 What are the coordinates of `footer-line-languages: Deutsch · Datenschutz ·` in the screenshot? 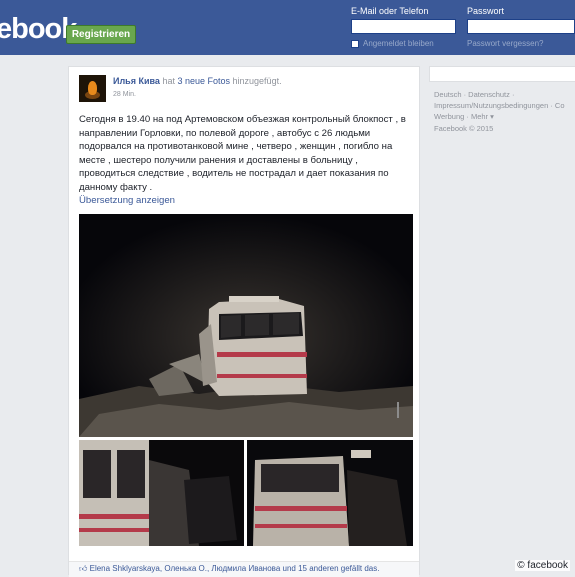 It's located at (474, 94).